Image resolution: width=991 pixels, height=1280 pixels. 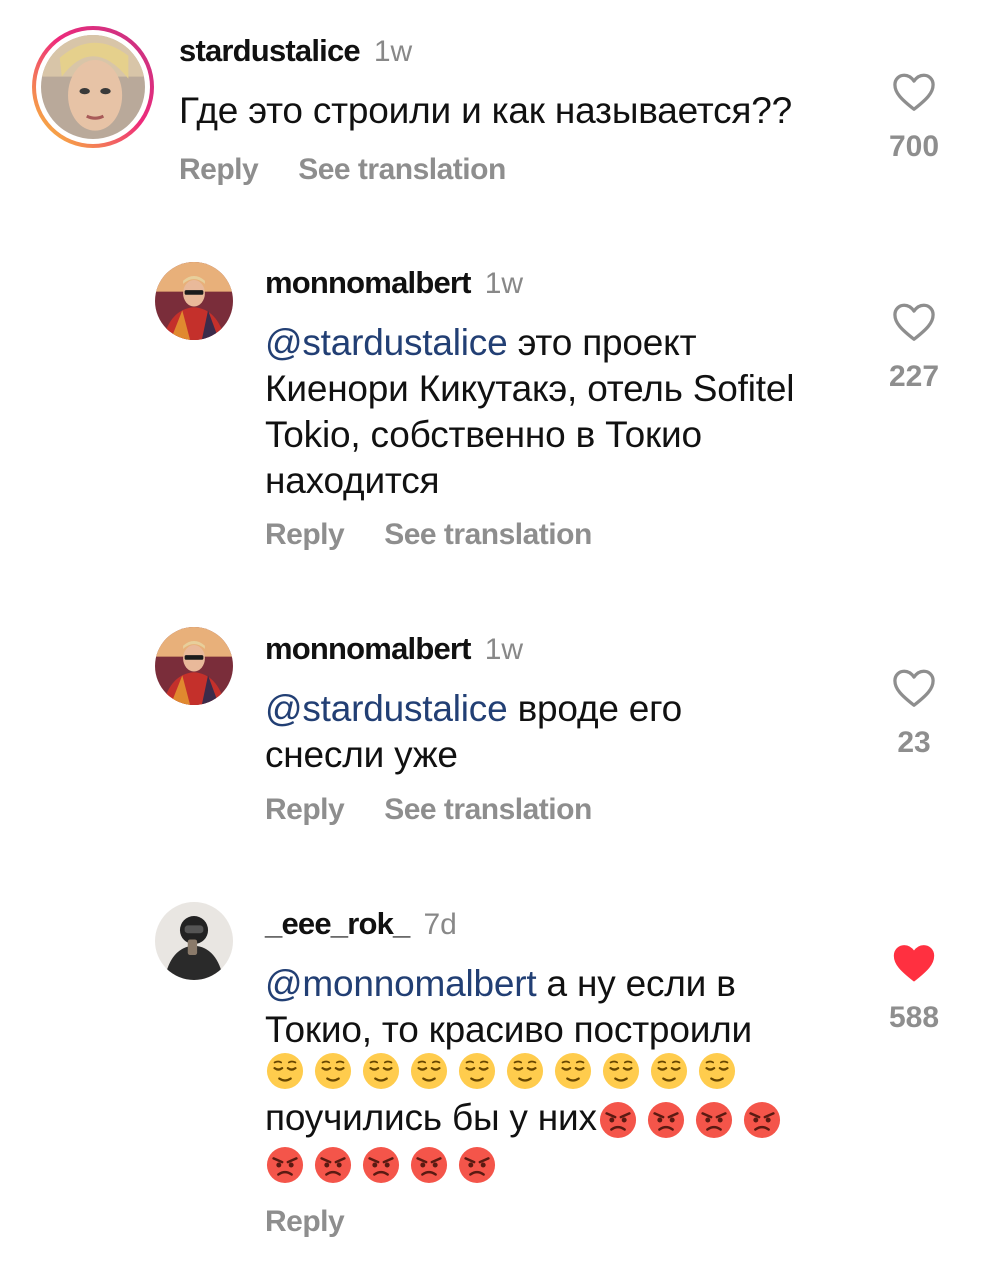 I want to click on timestamp: 7d, so click(x=440, y=924).